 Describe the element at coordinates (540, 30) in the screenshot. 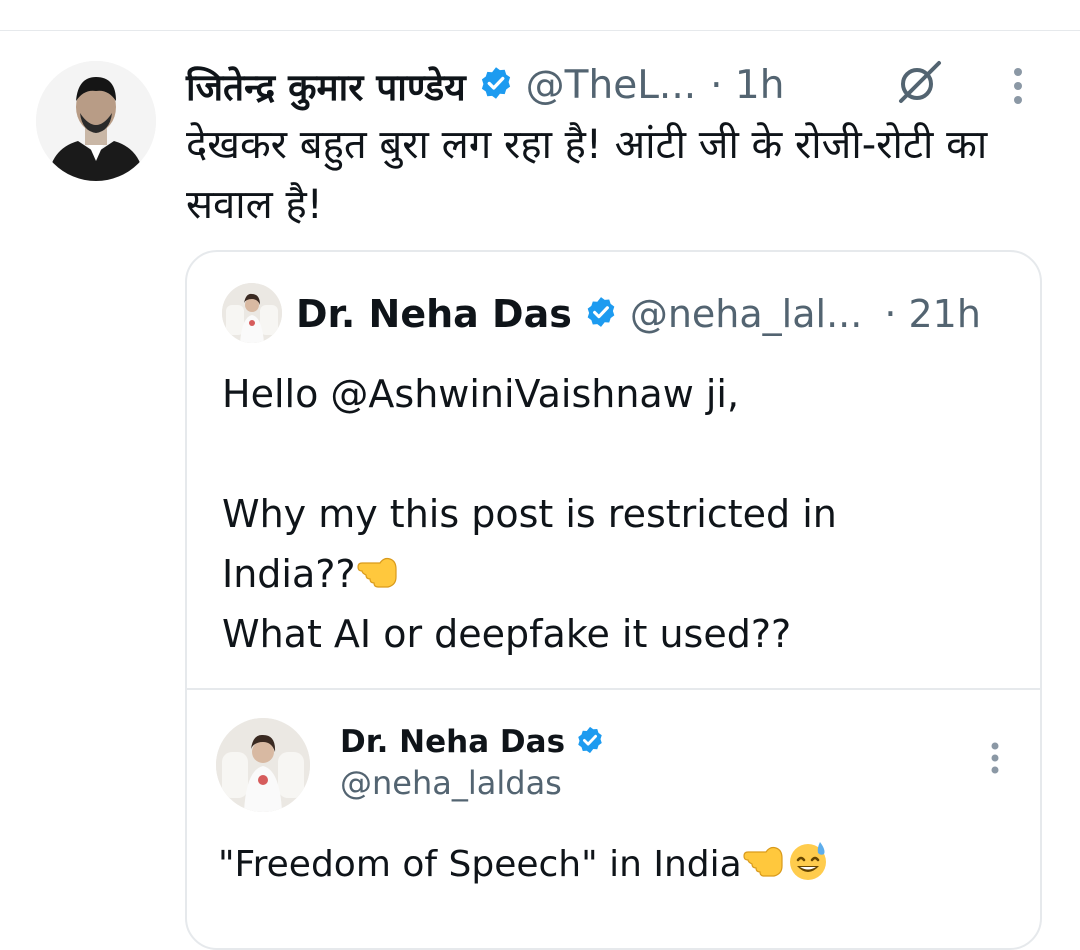

I see `top-divider` at that location.